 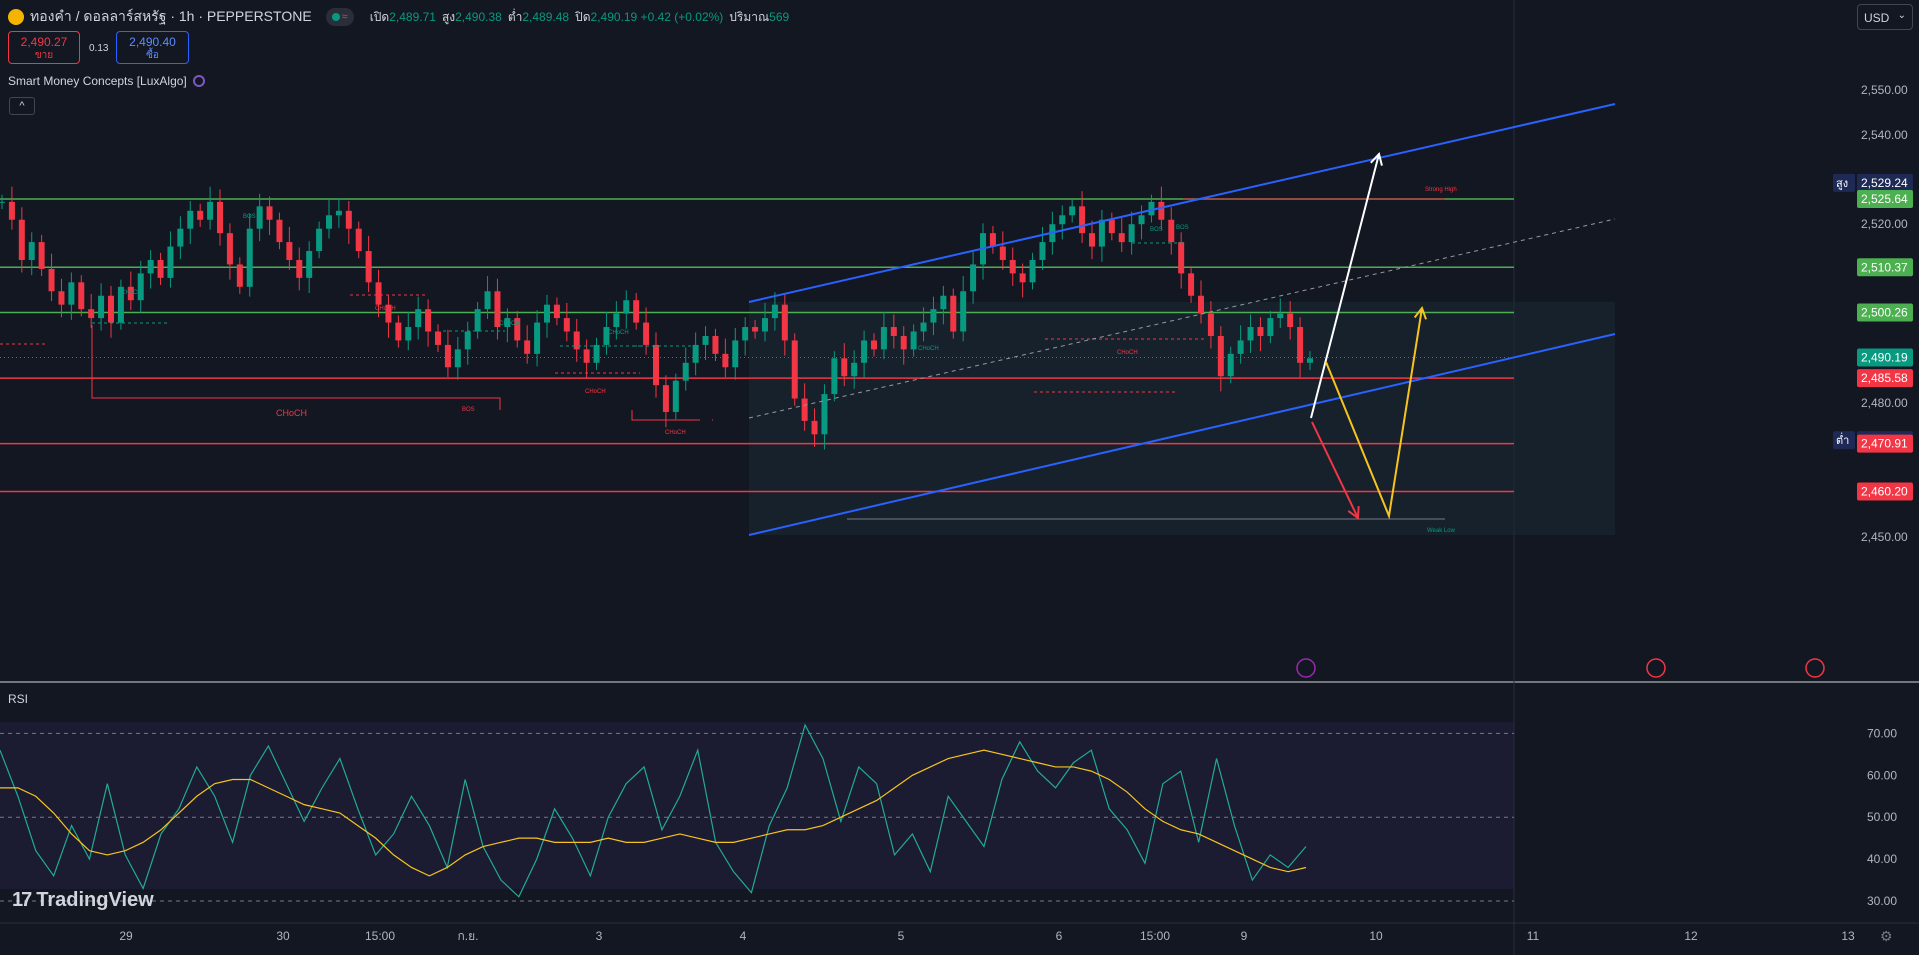 What do you see at coordinates (106, 81) in the screenshot?
I see `indicator-legend: Smart Money Concepts [LuxAlgo]` at bounding box center [106, 81].